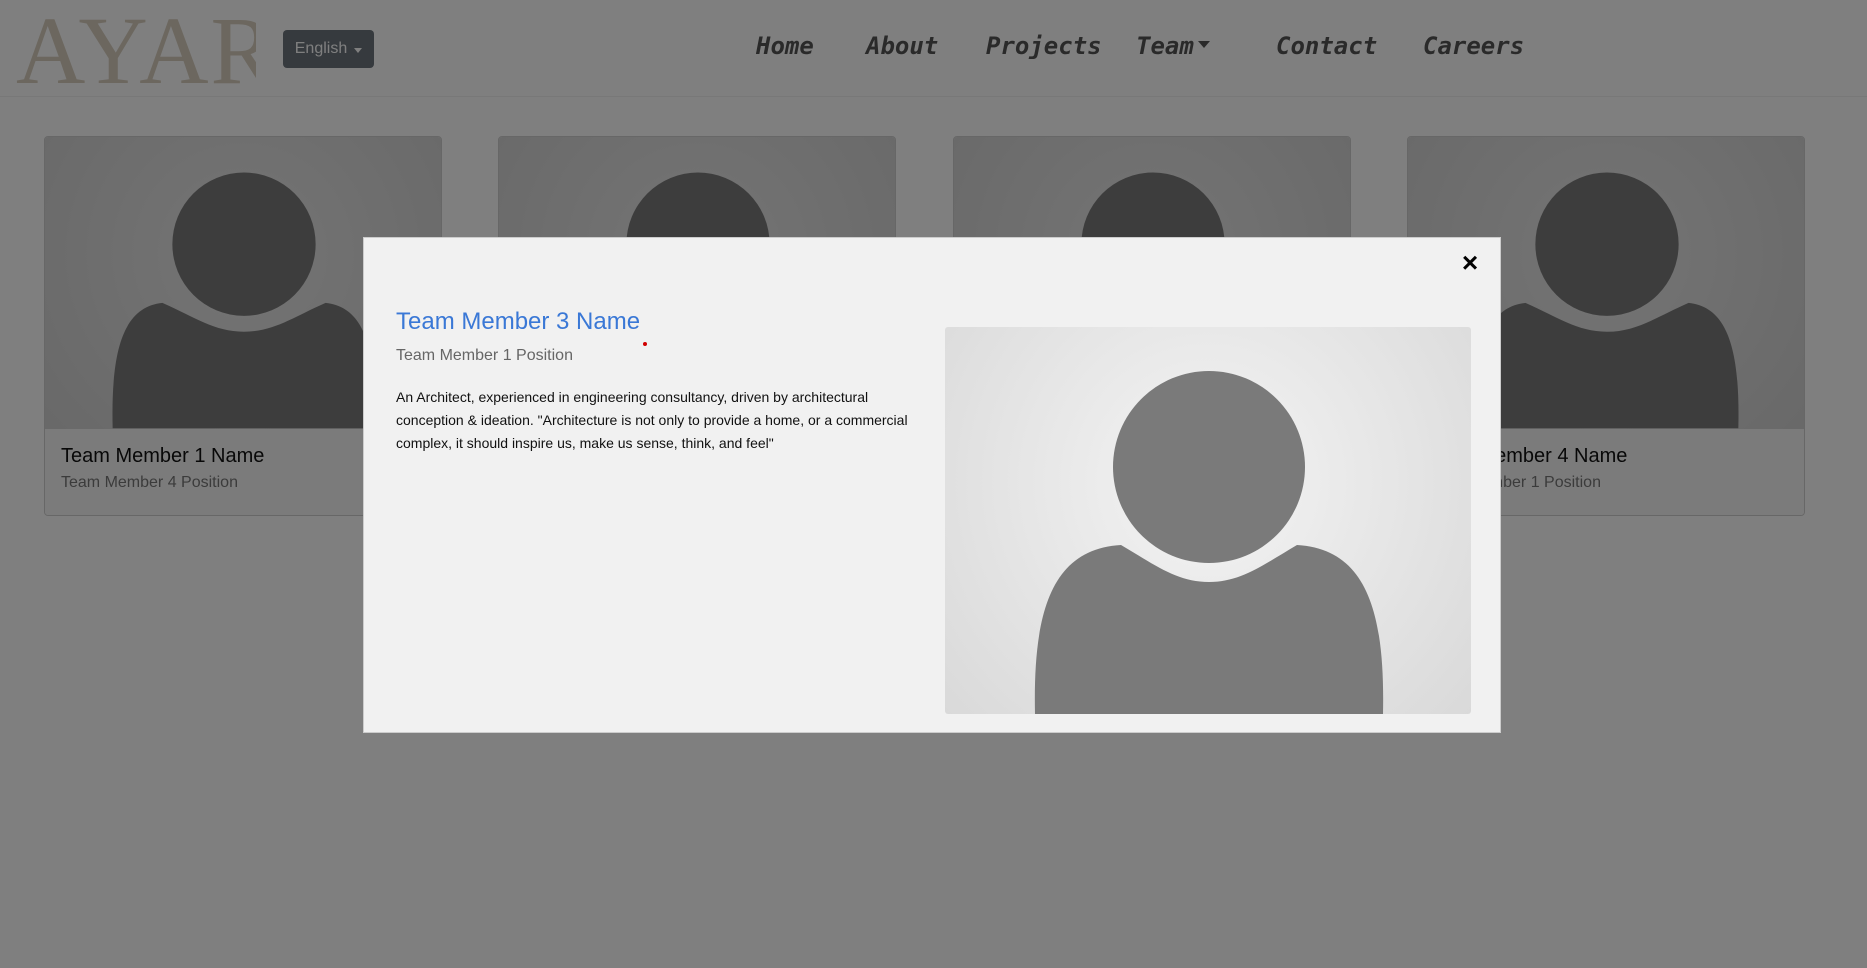  I want to click on modal-member-position: Team Member 1 Position, so click(484, 355).